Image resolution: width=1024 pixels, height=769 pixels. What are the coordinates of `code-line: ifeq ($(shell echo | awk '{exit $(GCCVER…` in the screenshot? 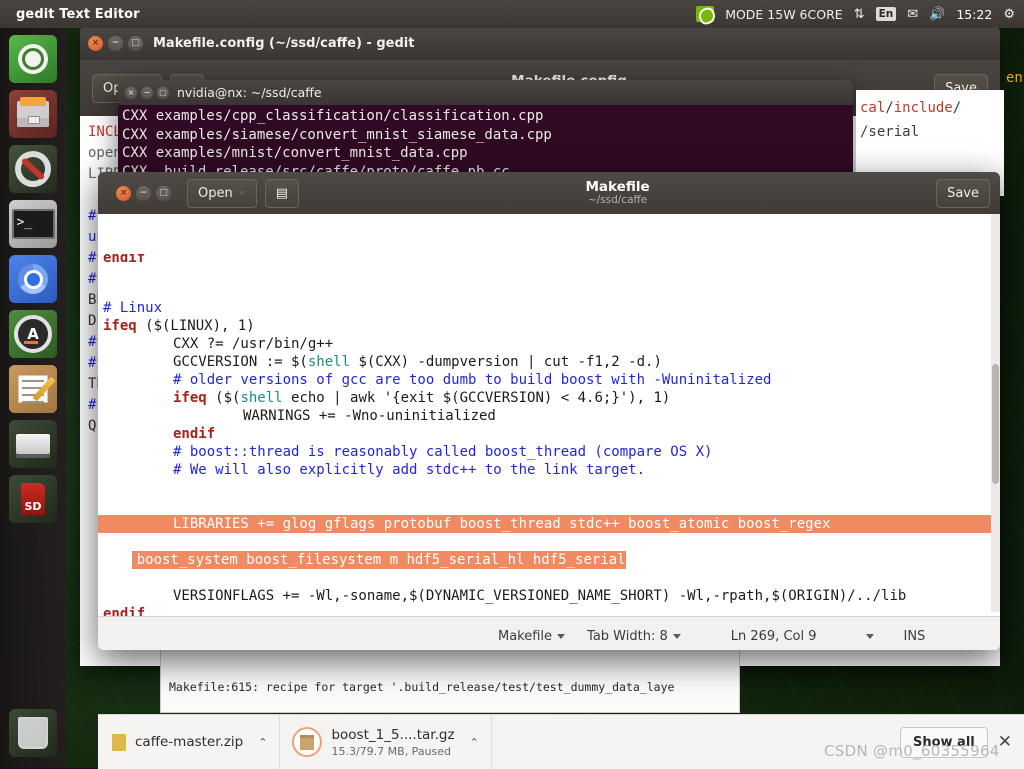 It's located at (422, 398).